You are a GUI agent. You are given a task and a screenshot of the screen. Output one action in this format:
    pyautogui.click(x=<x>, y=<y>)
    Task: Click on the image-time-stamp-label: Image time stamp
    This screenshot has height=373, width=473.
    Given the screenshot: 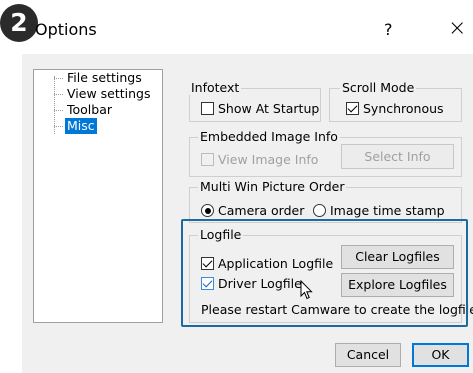 What is the action you would take?
    pyautogui.click(x=387, y=210)
    